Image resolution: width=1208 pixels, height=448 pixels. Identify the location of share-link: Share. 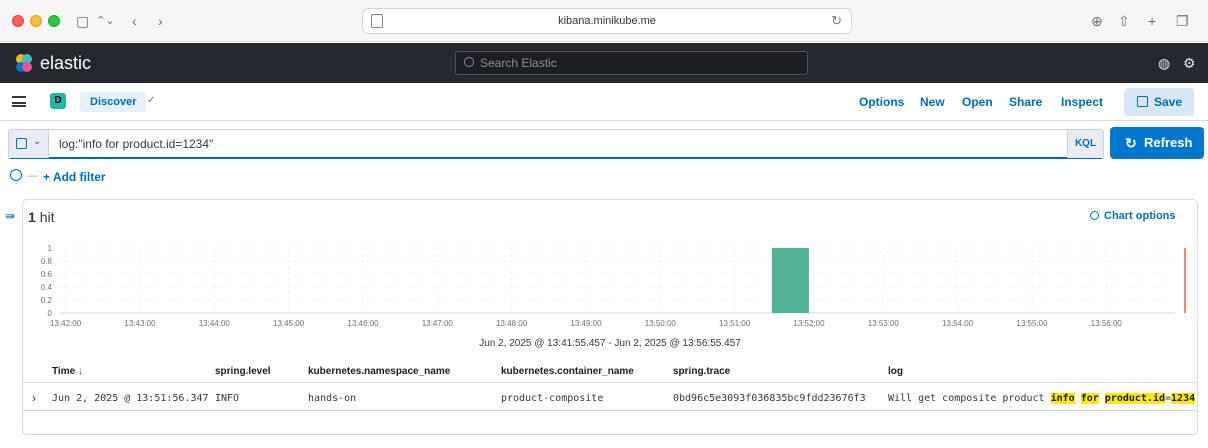
(1025, 102).